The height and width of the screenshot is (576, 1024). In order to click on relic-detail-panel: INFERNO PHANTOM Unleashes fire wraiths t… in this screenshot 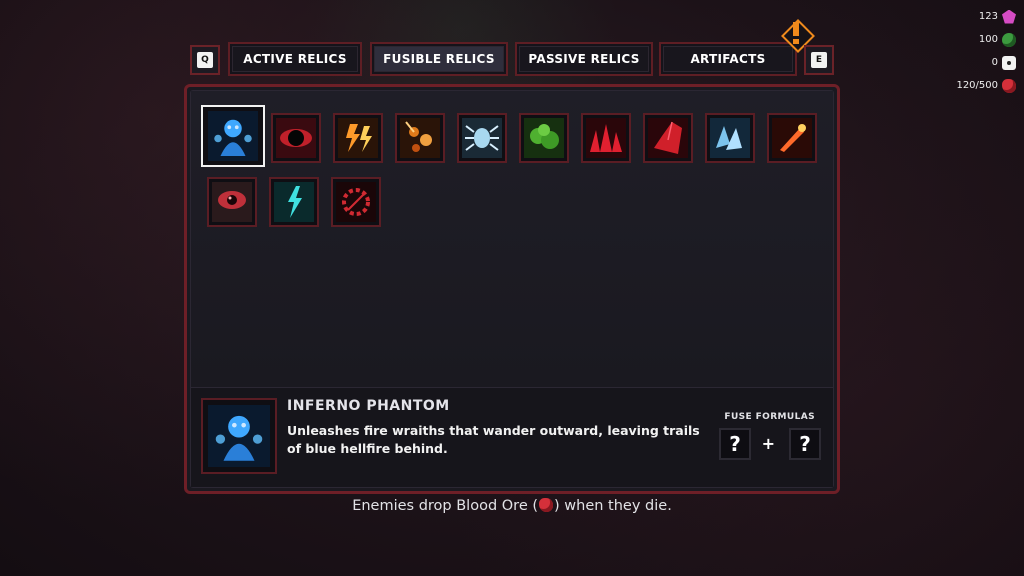, I will do `click(512, 437)`.